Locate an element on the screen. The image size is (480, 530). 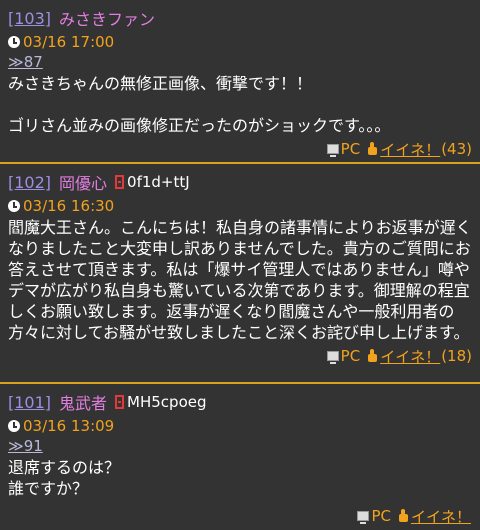
post-number-link: [101] is located at coordinates (29, 402).